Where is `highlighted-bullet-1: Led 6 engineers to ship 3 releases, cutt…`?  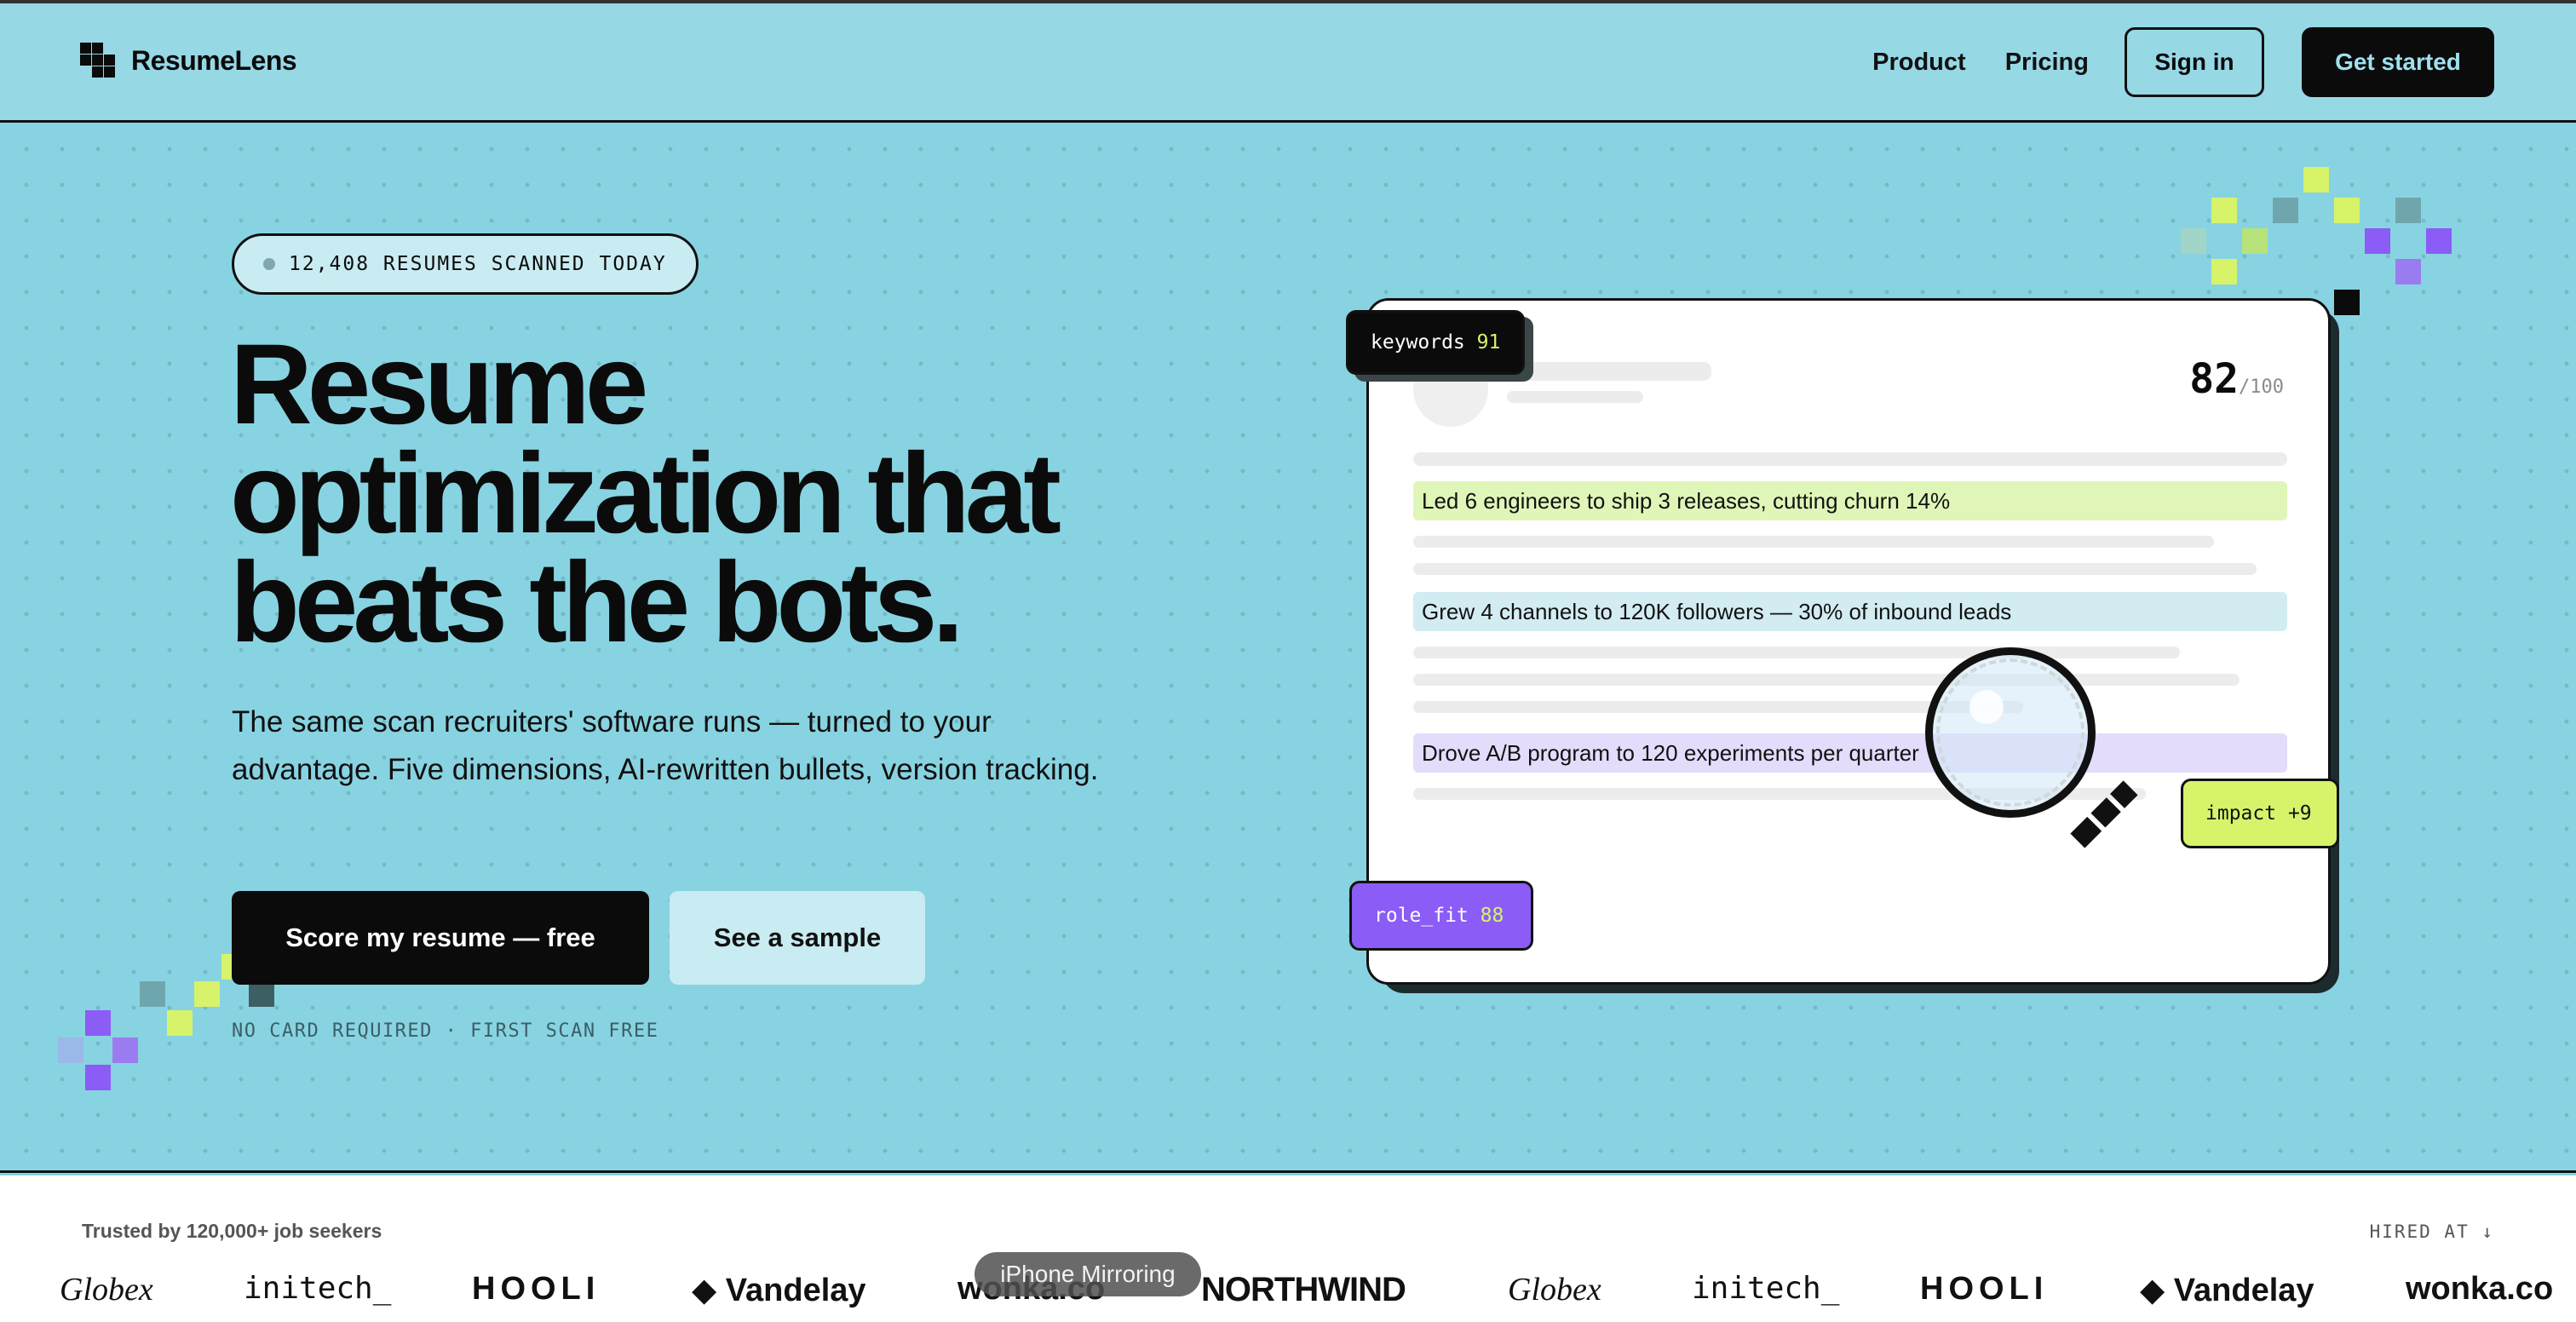
highlighted-bullet-1: Led 6 engineers to ship 3 releases, cutt… is located at coordinates (1850, 500).